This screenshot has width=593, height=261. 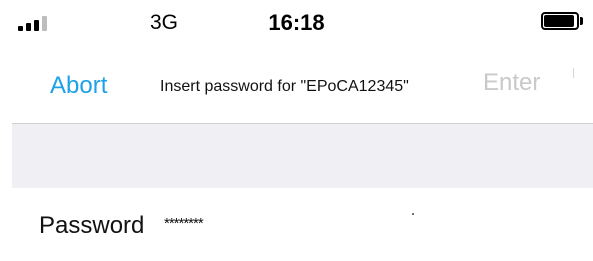 What do you see at coordinates (6, 192) in the screenshot?
I see `left-margin` at bounding box center [6, 192].